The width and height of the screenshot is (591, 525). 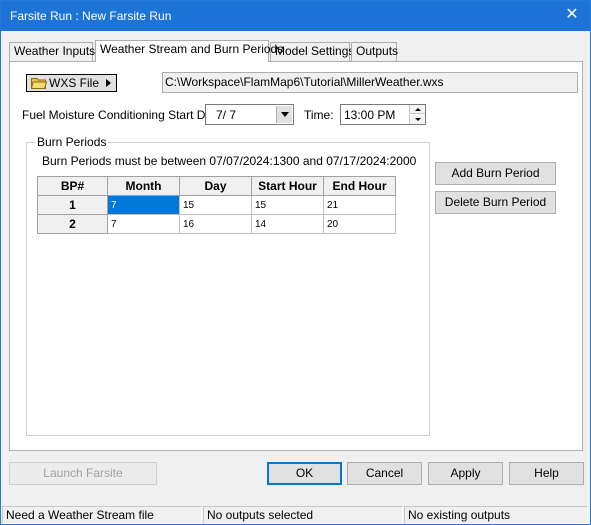 I want to click on spin-down-icon, so click(x=417, y=119).